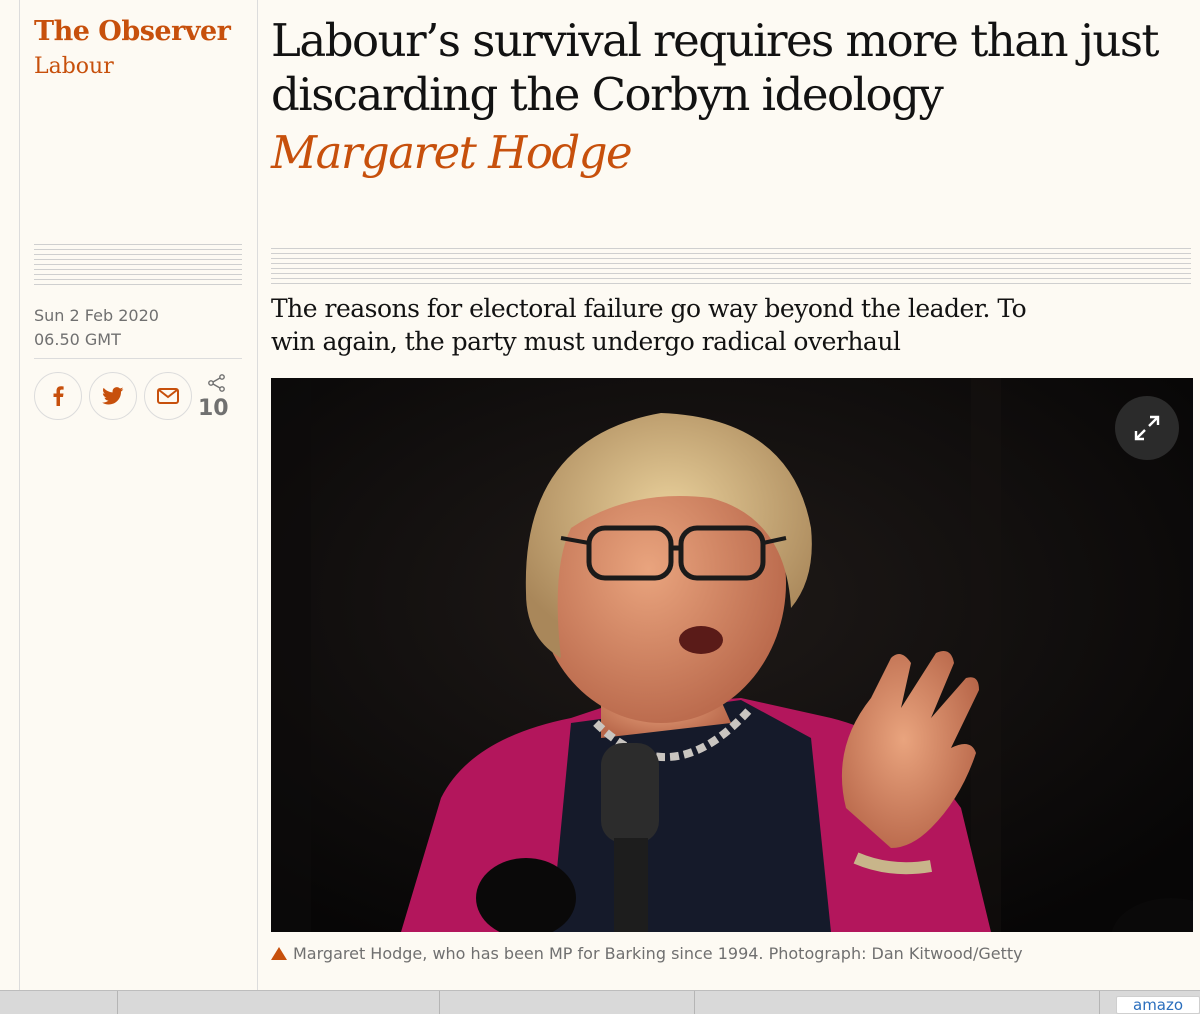  What do you see at coordinates (74, 66) in the screenshot?
I see `section-link: Labour` at bounding box center [74, 66].